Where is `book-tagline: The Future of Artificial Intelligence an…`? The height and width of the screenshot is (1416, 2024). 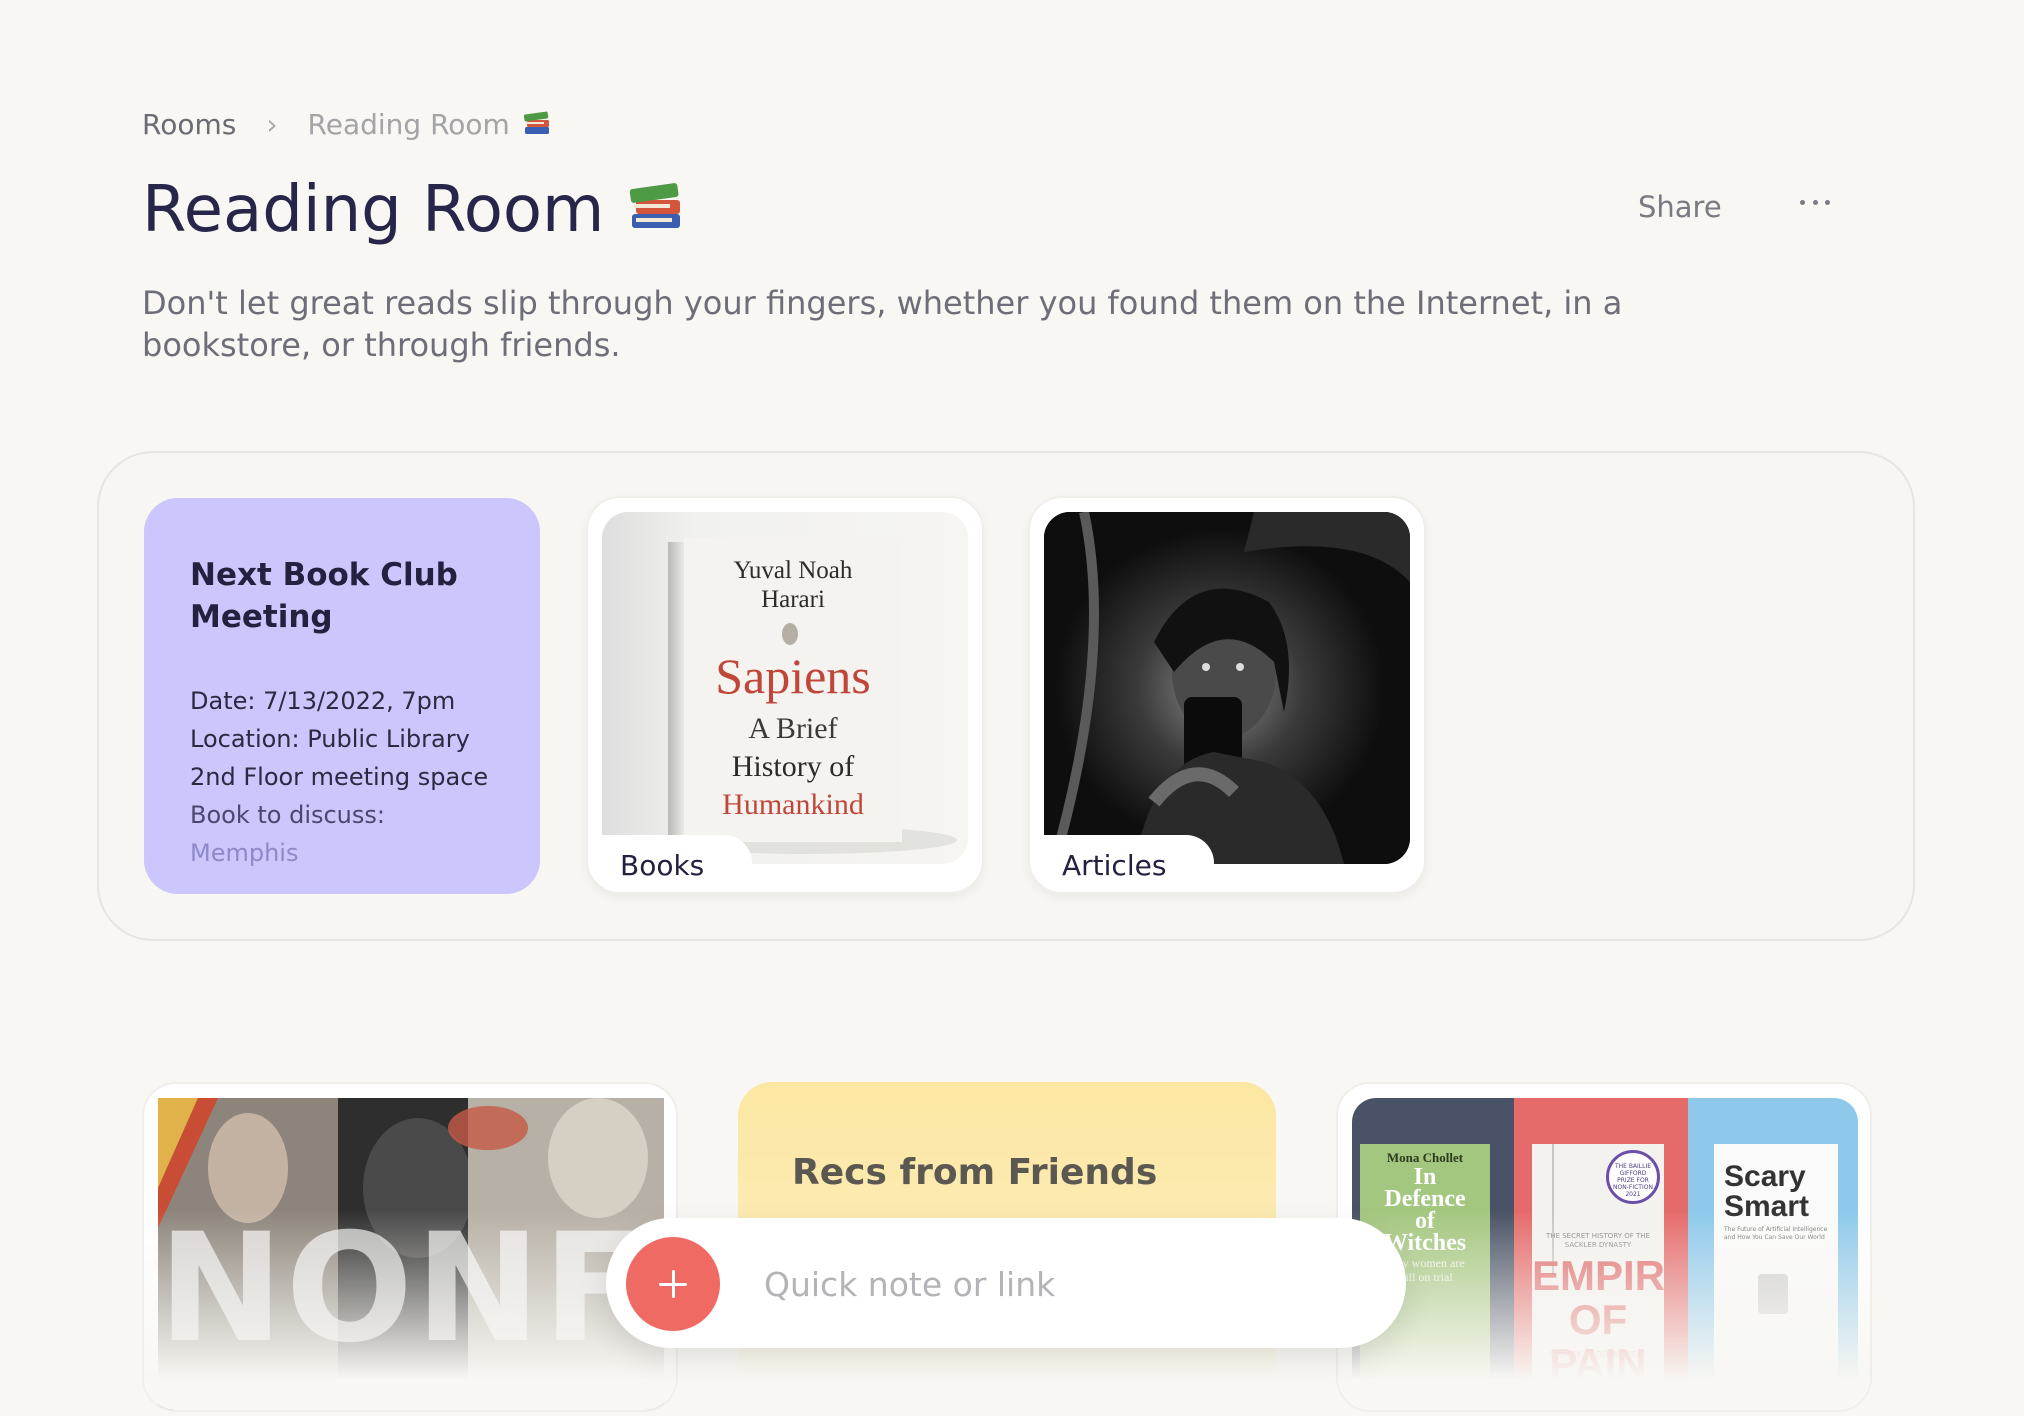
book-tagline: The Future of Artificial Intelligence an… is located at coordinates (1776, 1233).